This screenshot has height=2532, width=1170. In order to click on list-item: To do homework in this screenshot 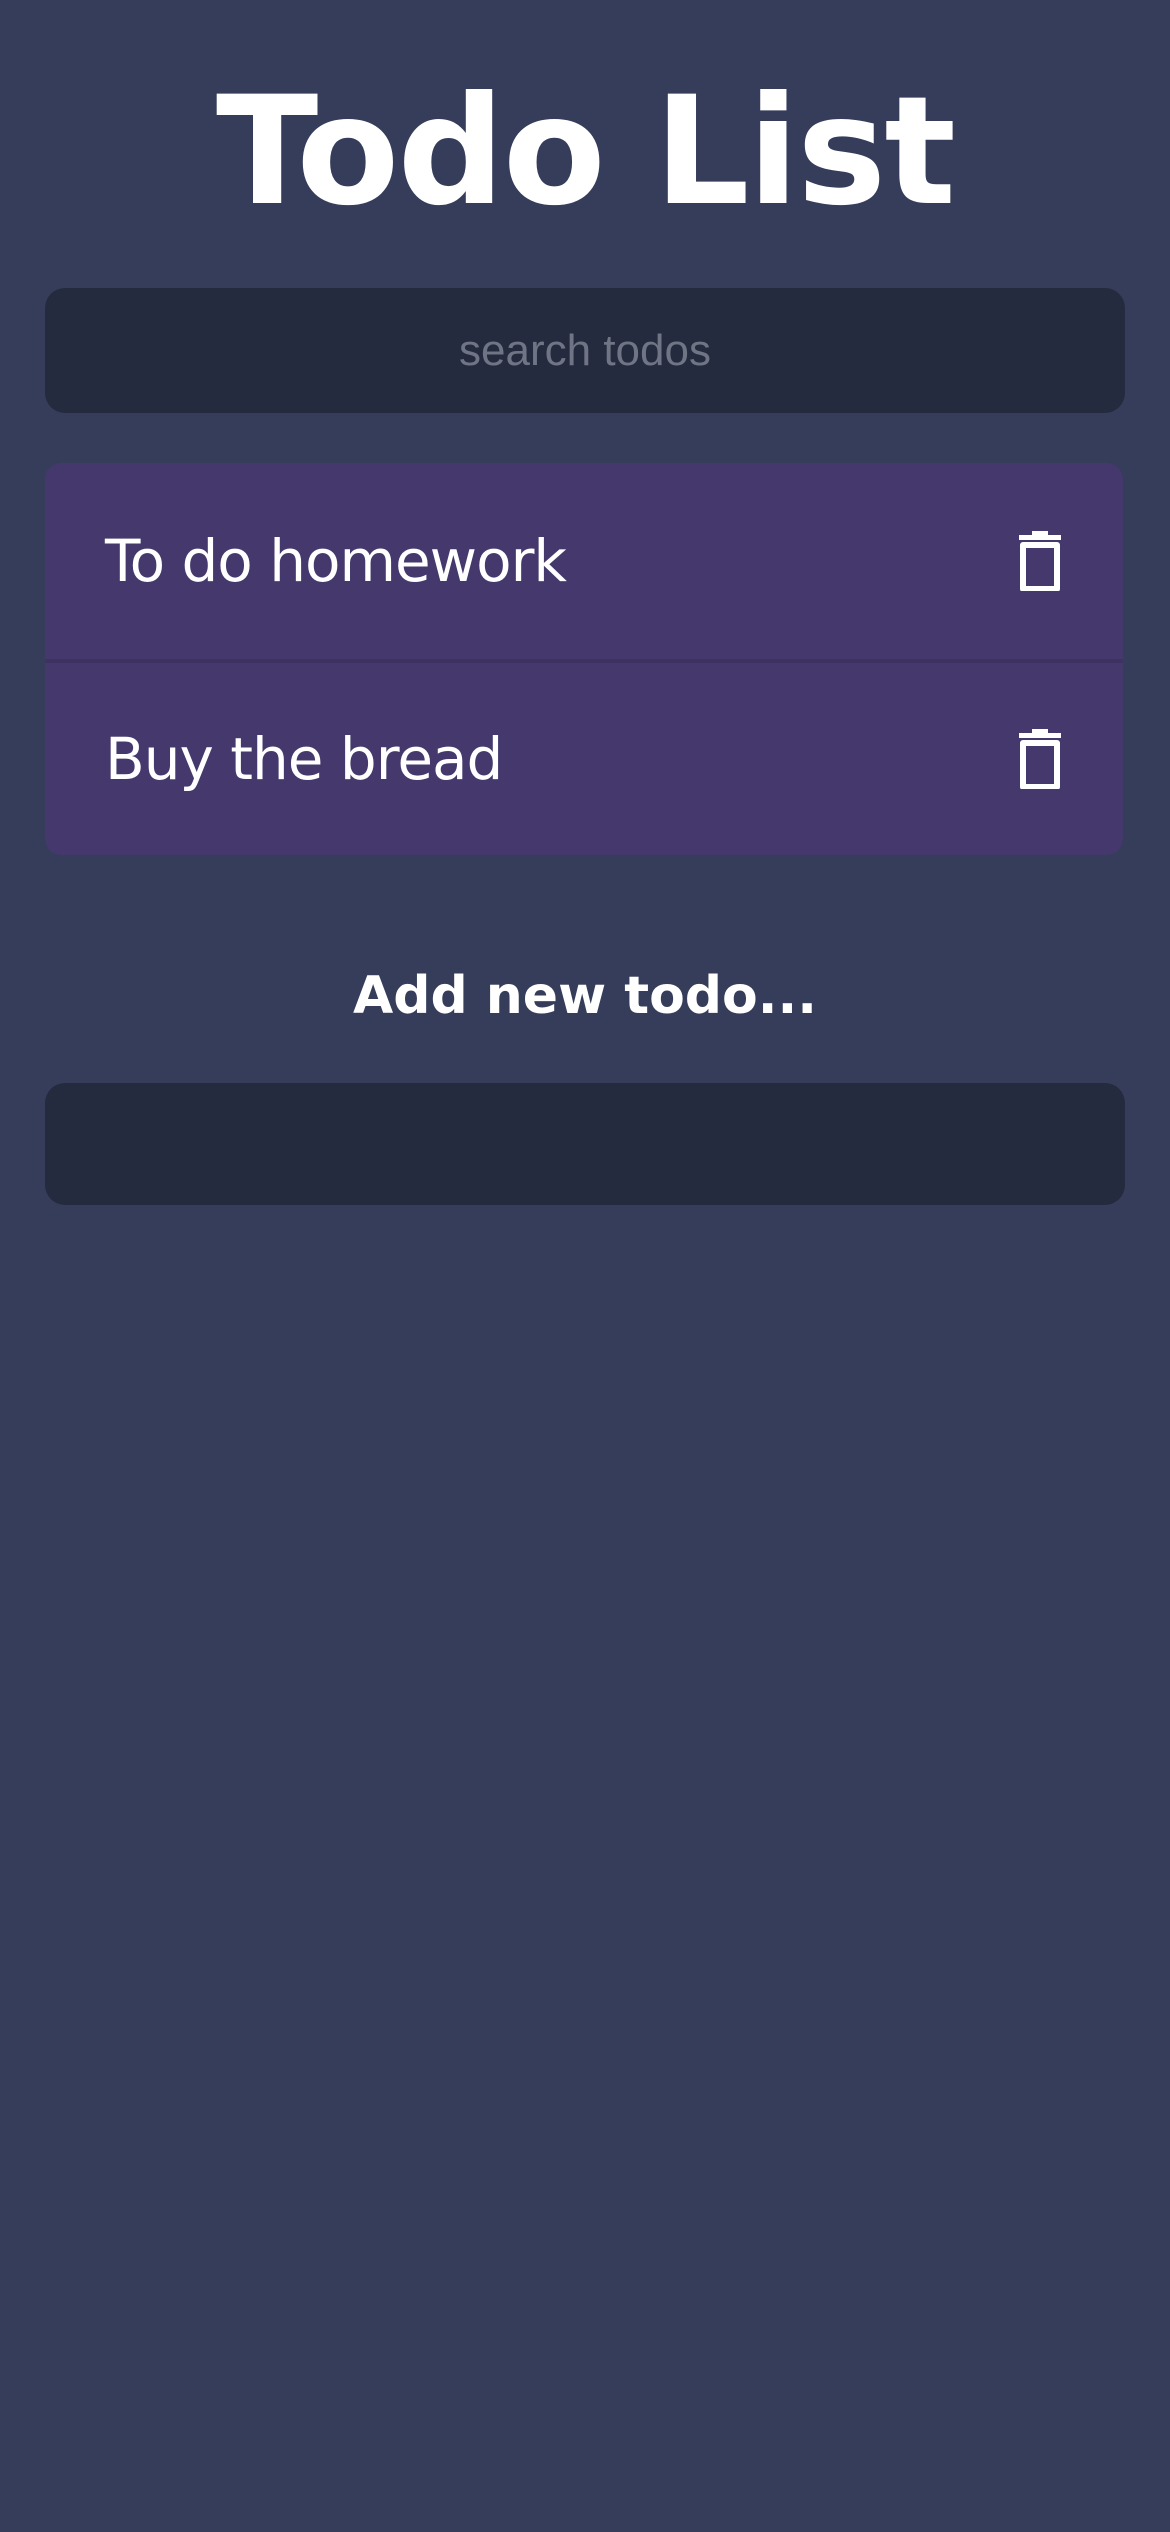, I will do `click(584, 561)`.